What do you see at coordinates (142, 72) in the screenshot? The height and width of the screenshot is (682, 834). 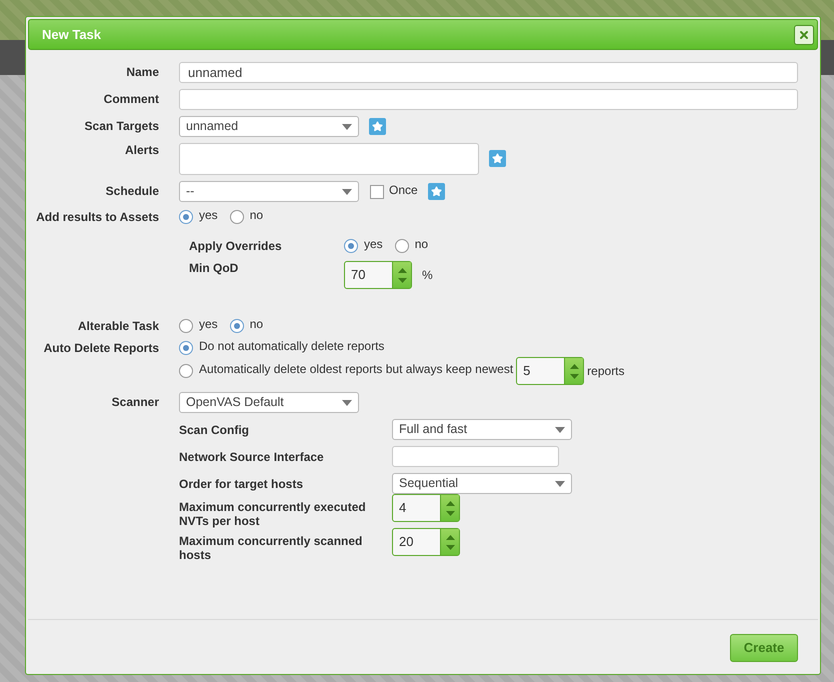 I see `field-label: Name` at bounding box center [142, 72].